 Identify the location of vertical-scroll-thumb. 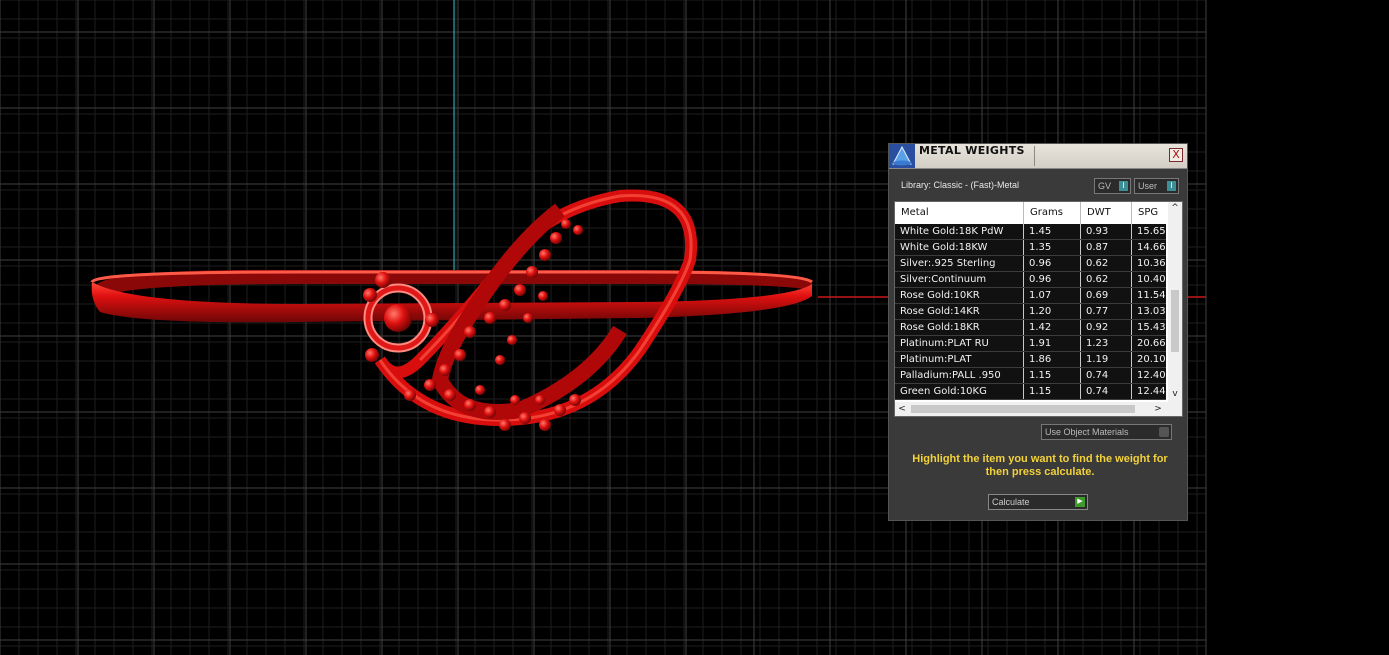
(1175, 321).